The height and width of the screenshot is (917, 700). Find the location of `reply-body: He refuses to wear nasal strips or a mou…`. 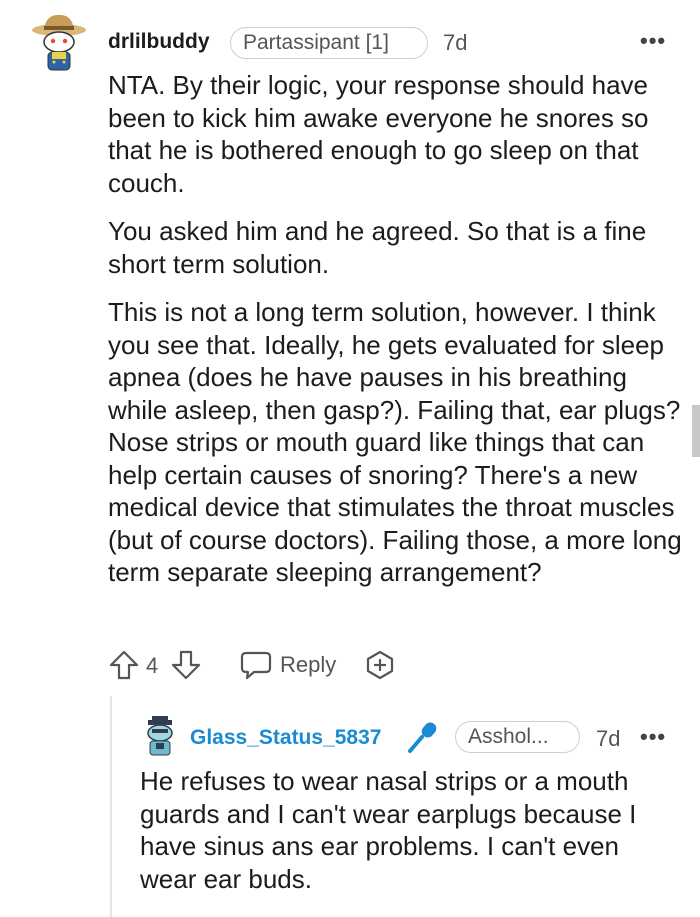

reply-body: He refuses to wear nasal strips or a mou… is located at coordinates (388, 830).